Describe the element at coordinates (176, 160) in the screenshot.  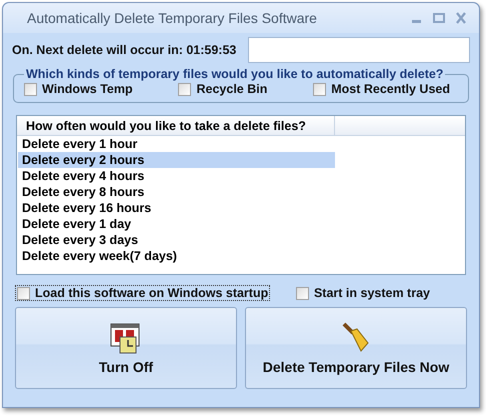
I see `schedule-item: Delete every 2 hours` at that location.